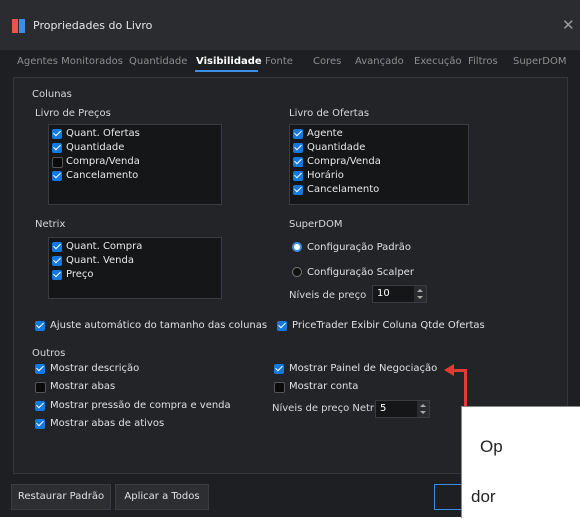 The image size is (580, 518). Describe the element at coordinates (297, 247) in the screenshot. I see `radio-selected-icon` at that location.